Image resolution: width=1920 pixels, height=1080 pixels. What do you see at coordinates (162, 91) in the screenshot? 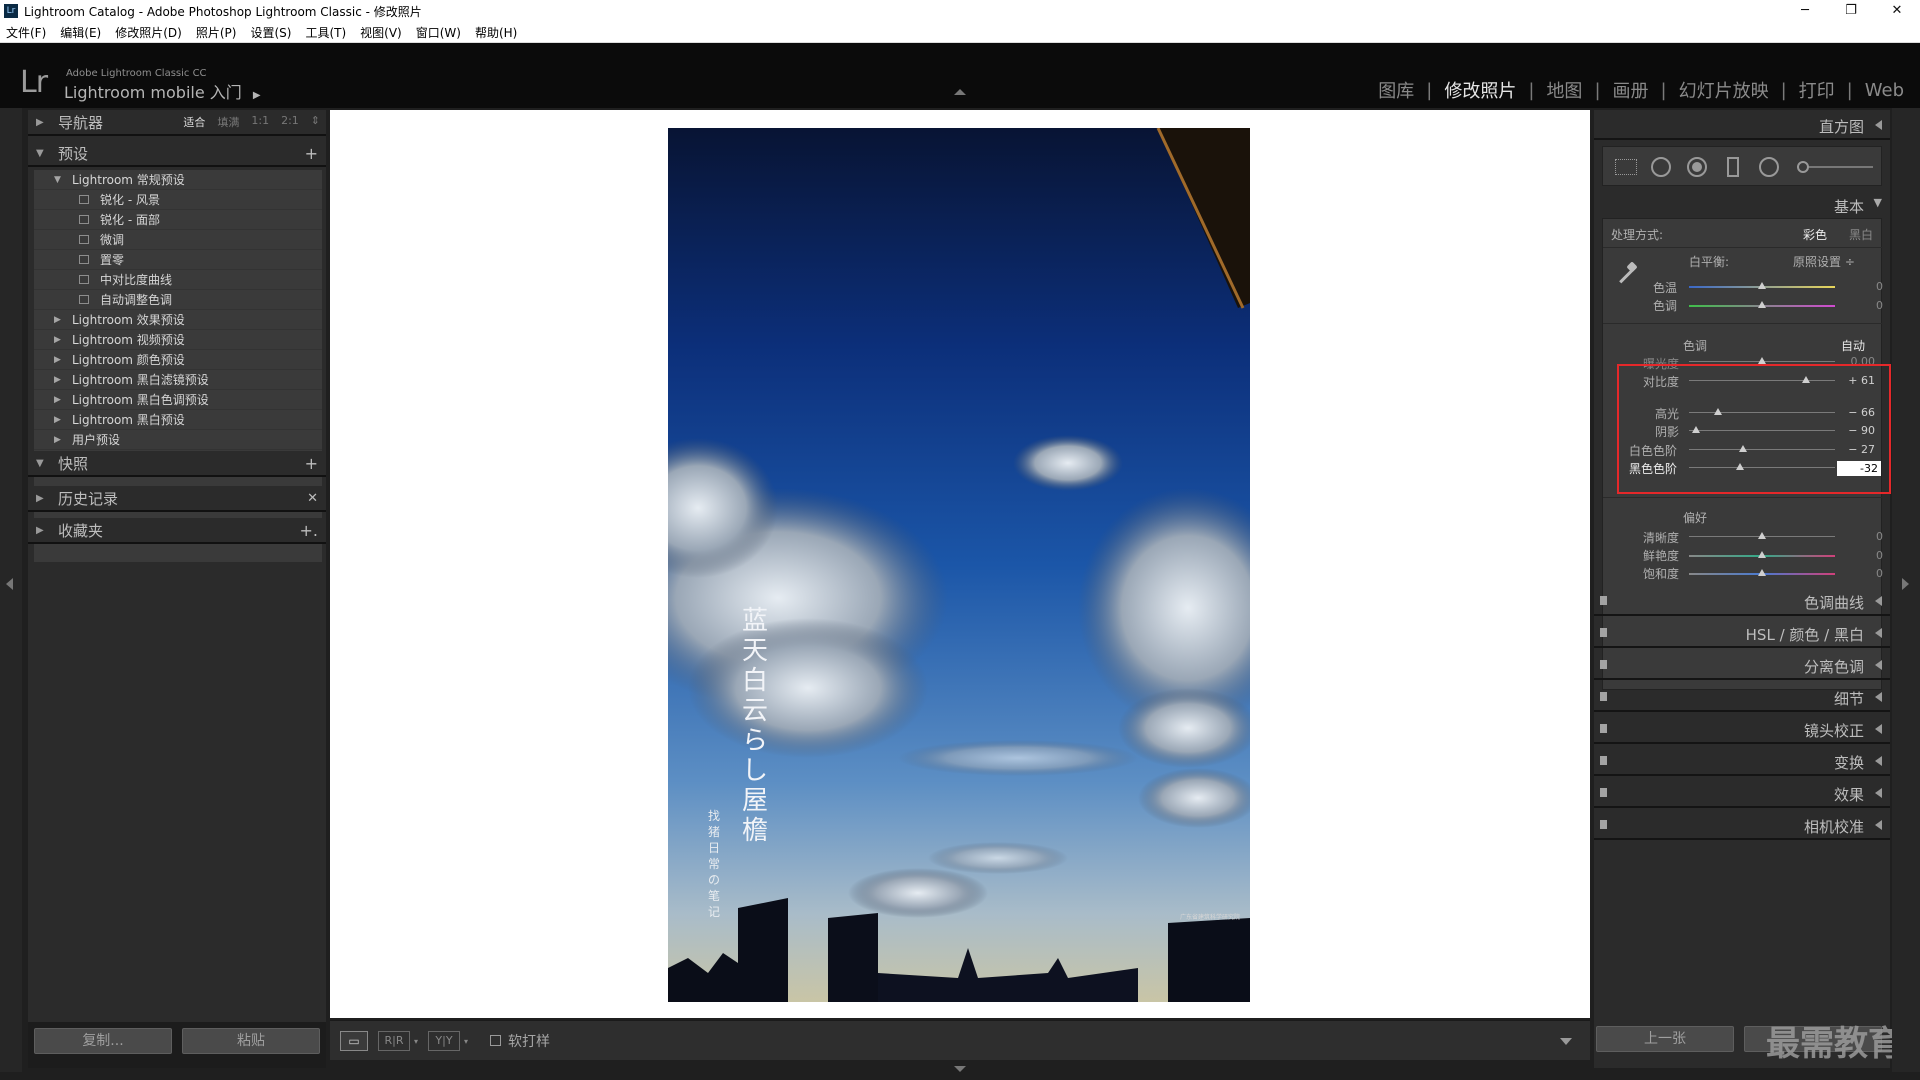
I see `mobile-getting-started: Lightroom mobile 入门 ▶` at bounding box center [162, 91].